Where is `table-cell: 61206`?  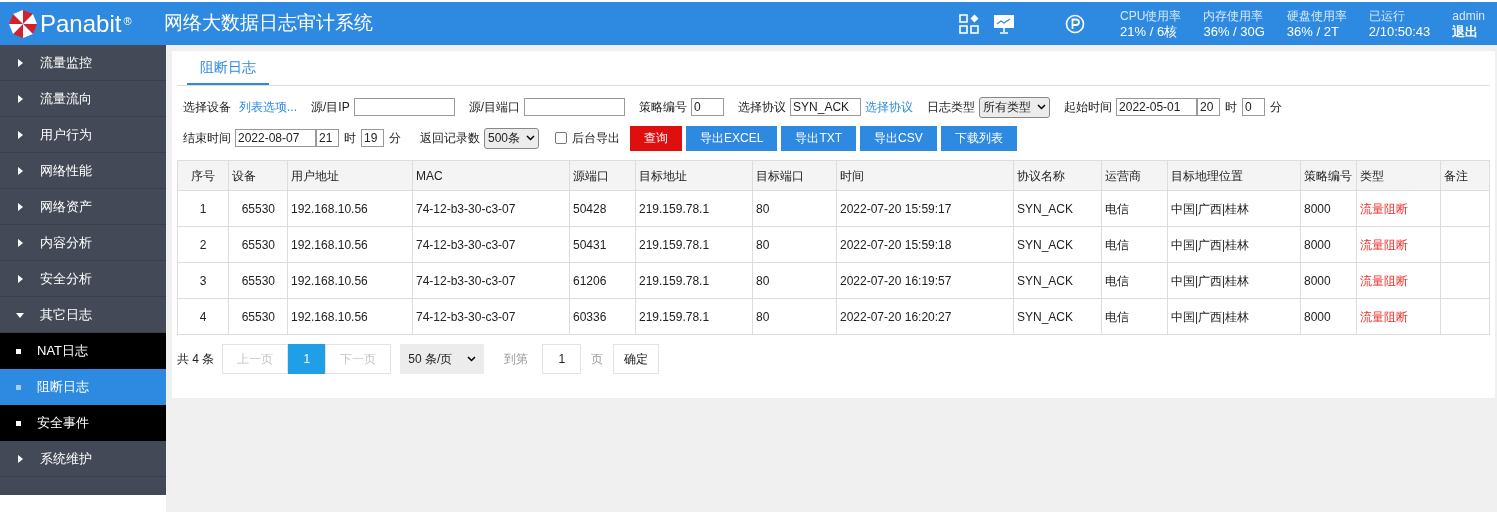
table-cell: 61206 is located at coordinates (602, 280).